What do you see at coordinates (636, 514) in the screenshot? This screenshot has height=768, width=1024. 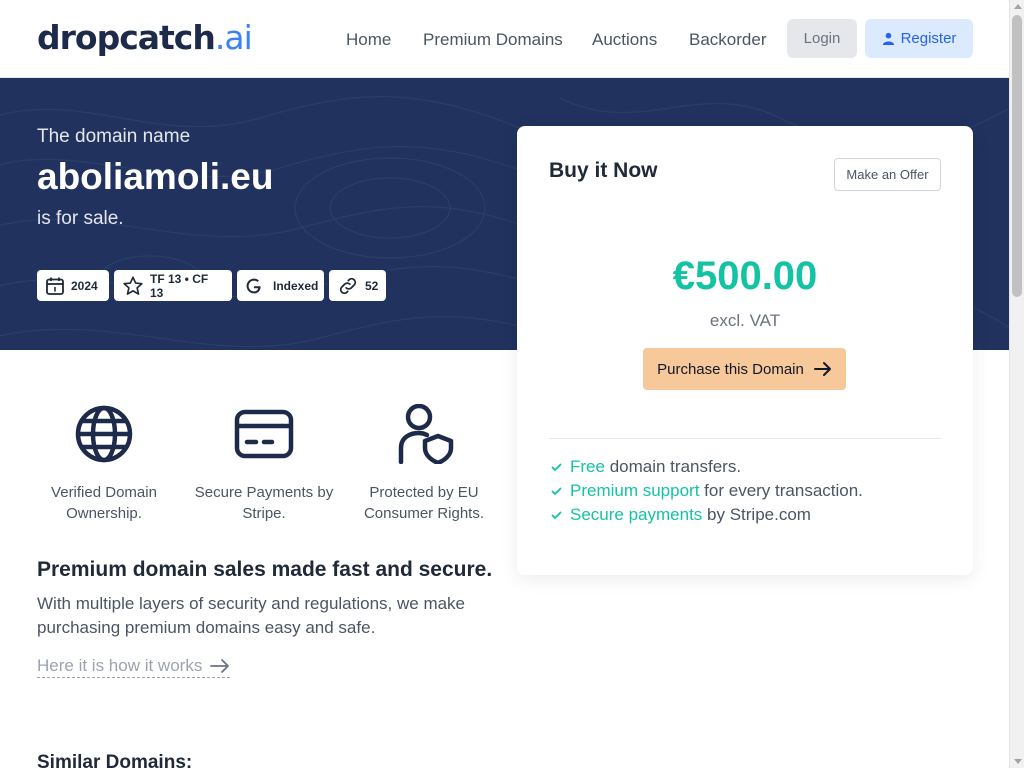 I see `feature-highlight: Secure payments` at bounding box center [636, 514].